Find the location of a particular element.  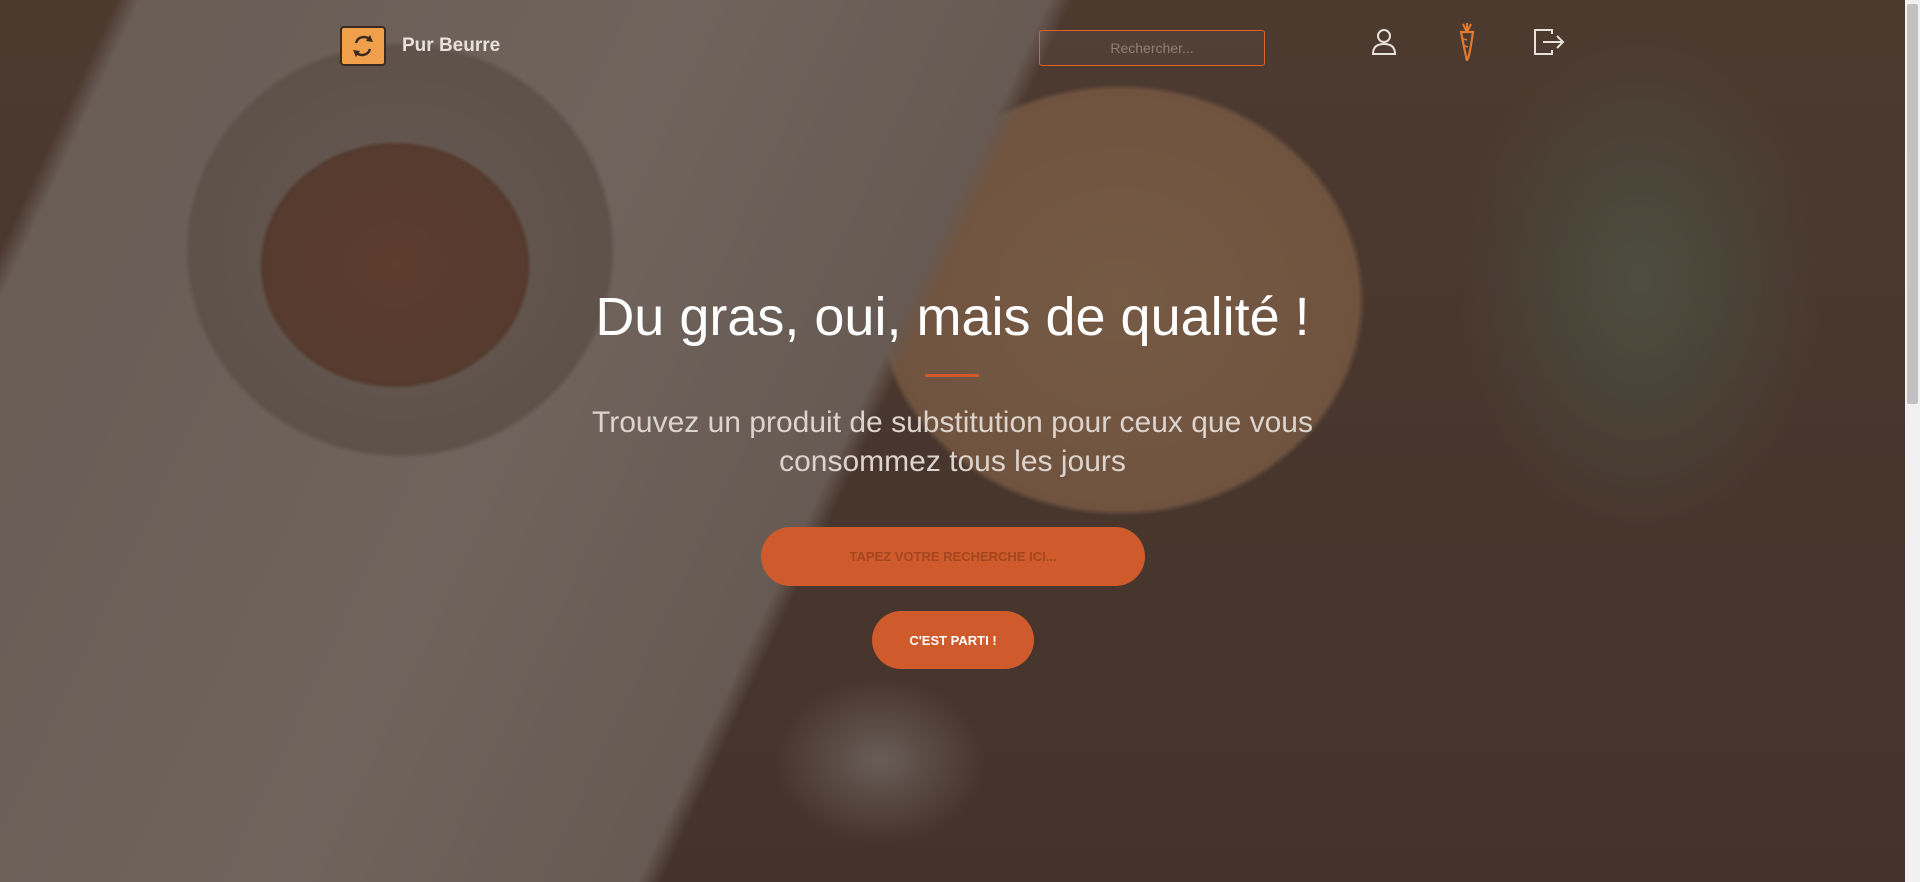

navbar-search-input is located at coordinates (1152, 48).